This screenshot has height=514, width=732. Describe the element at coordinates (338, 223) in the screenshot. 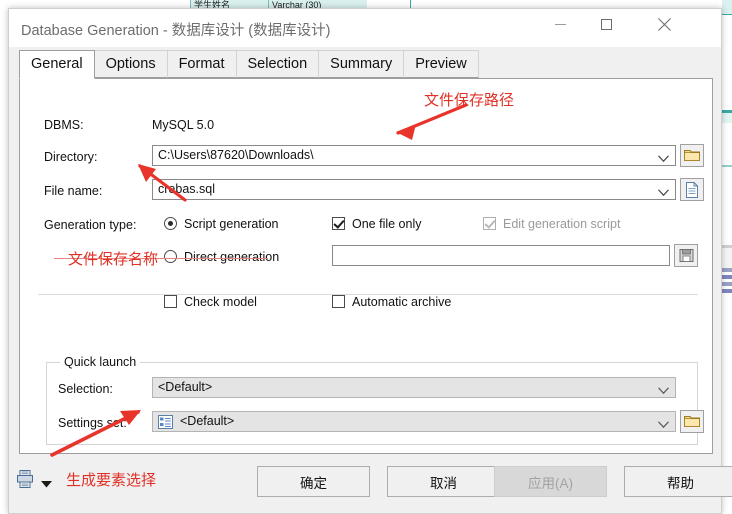

I see `one-file-only-checkbox` at that location.